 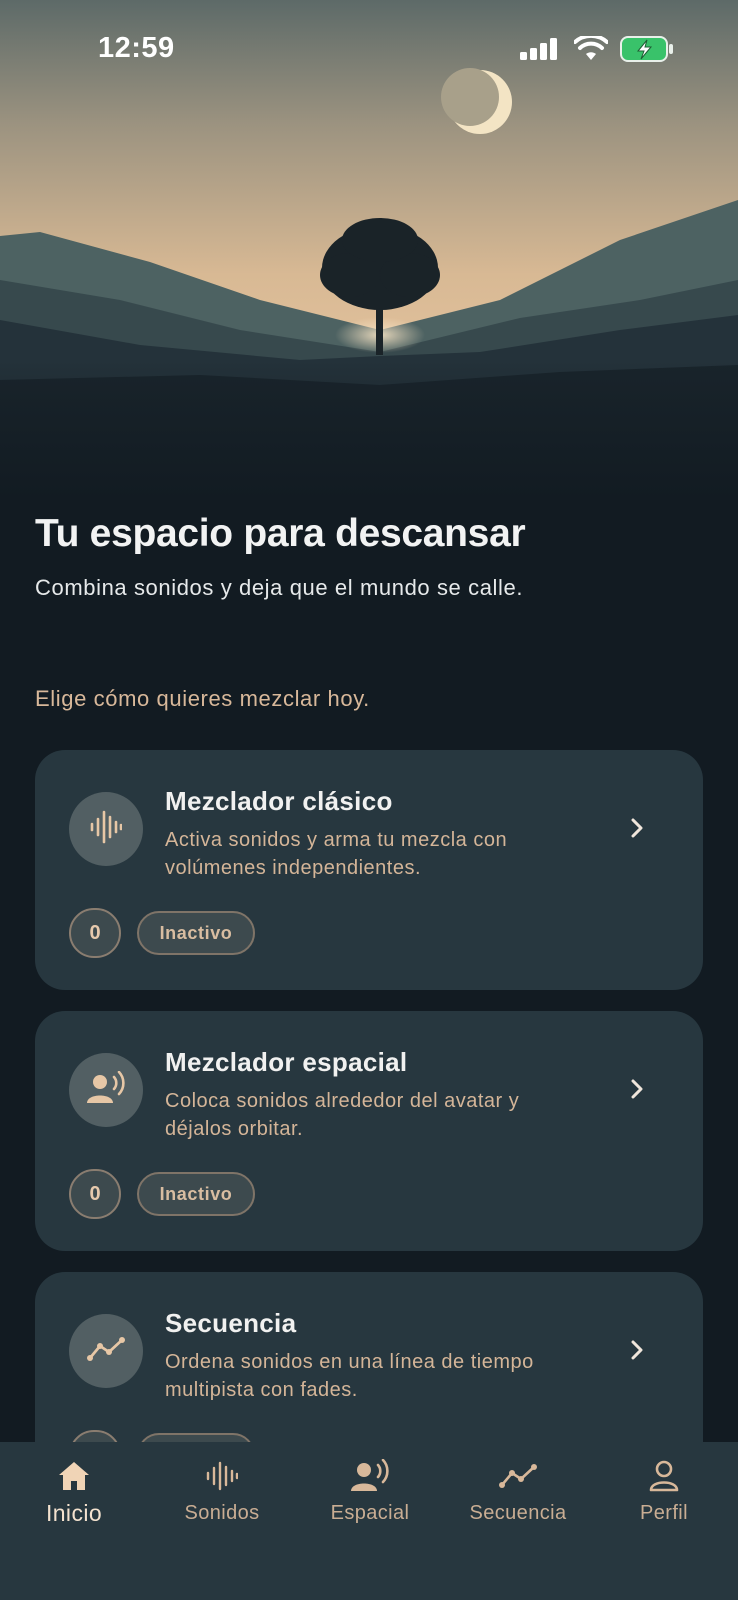 I want to click on mix-prompt: Elige cómo quieres mezclar hoy., so click(x=202, y=698).